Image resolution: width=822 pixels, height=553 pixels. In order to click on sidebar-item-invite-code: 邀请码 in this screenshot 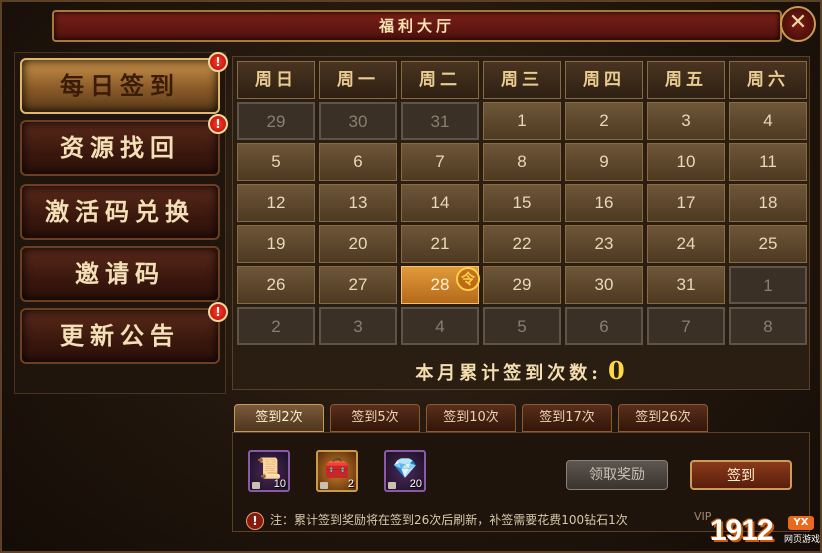, I will do `click(120, 274)`.